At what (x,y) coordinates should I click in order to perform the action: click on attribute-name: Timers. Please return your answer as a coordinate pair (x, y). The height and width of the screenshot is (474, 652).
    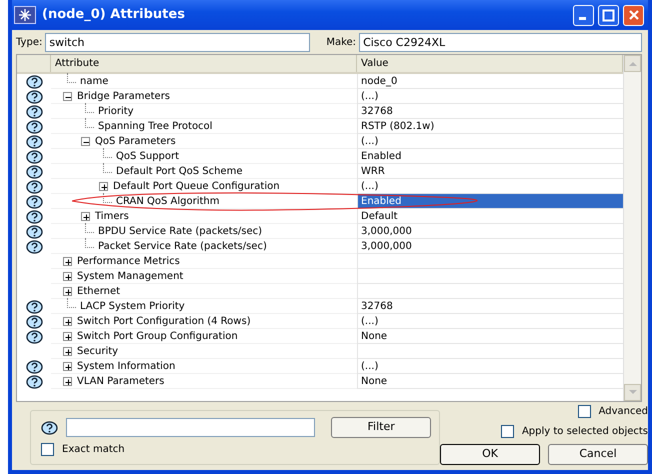
    Looking at the image, I should click on (112, 216).